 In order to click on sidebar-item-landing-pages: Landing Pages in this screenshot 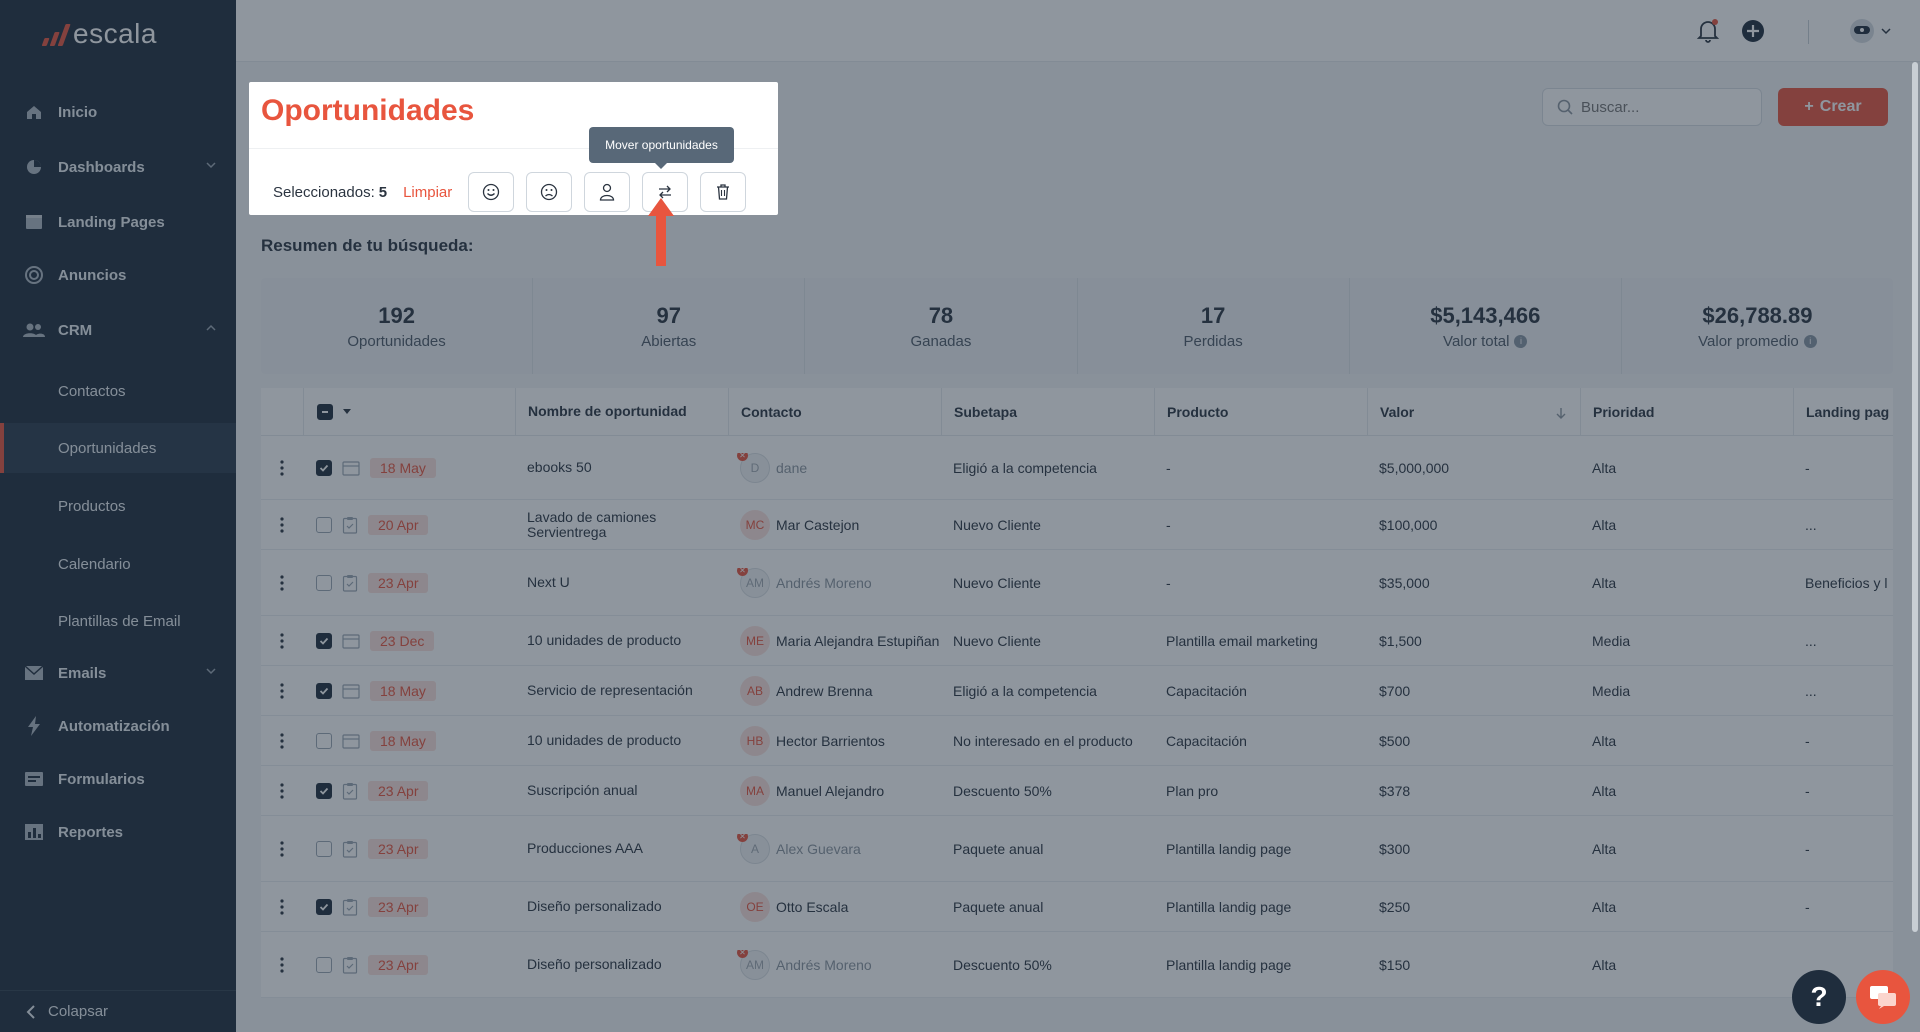, I will do `click(118, 222)`.